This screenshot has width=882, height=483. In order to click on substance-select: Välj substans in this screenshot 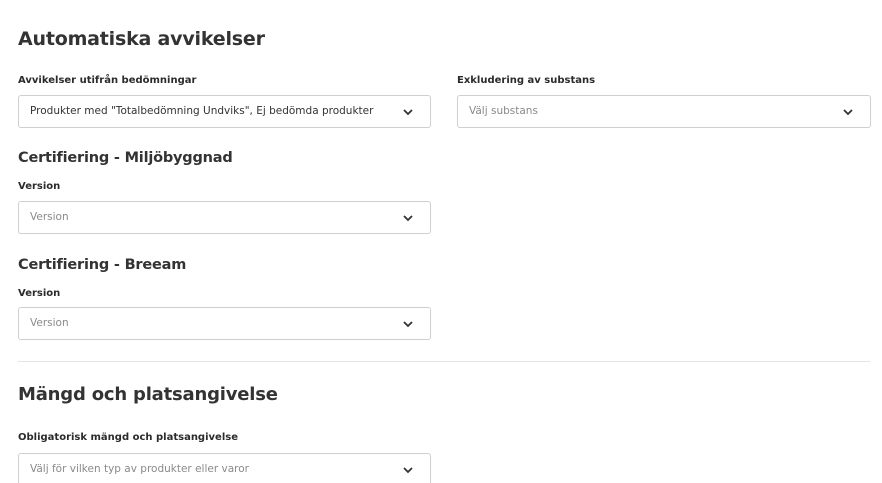, I will do `click(664, 111)`.